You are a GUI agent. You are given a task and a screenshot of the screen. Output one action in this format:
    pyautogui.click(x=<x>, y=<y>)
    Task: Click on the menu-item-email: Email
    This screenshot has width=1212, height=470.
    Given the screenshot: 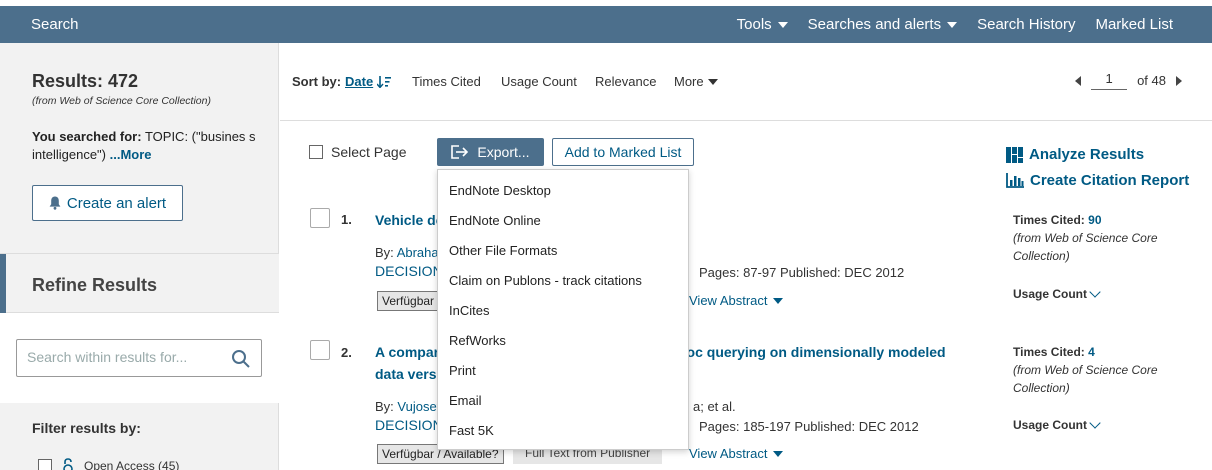 What is the action you would take?
    pyautogui.click(x=465, y=400)
    